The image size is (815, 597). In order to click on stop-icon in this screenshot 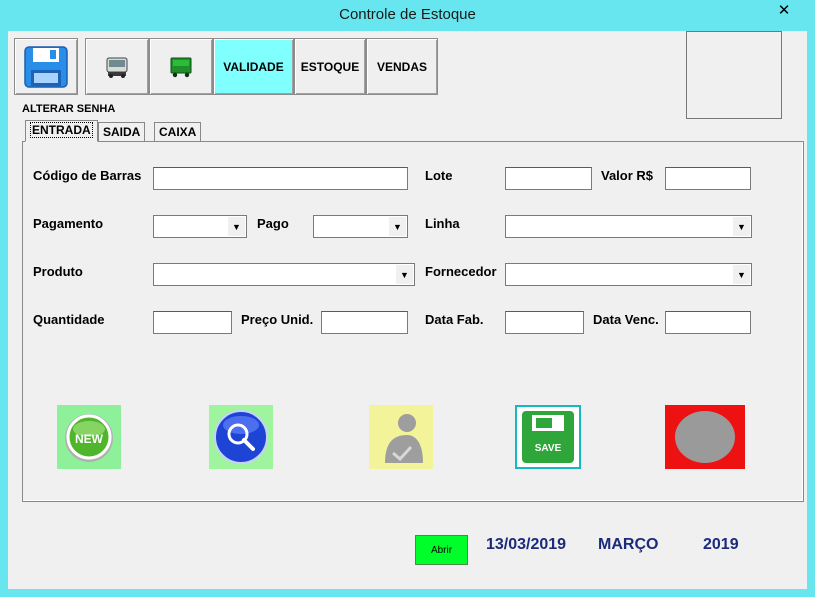, I will do `click(705, 437)`.